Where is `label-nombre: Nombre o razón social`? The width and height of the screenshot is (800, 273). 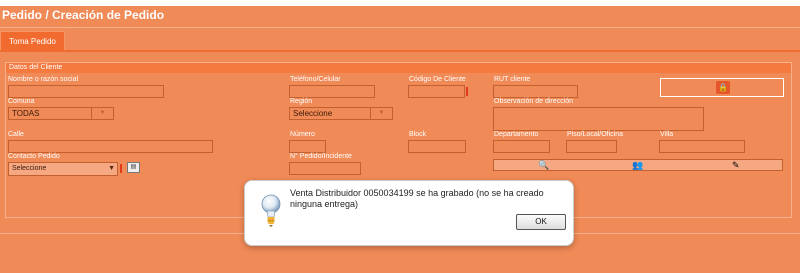 label-nombre: Nombre o razón social is located at coordinates (43, 79).